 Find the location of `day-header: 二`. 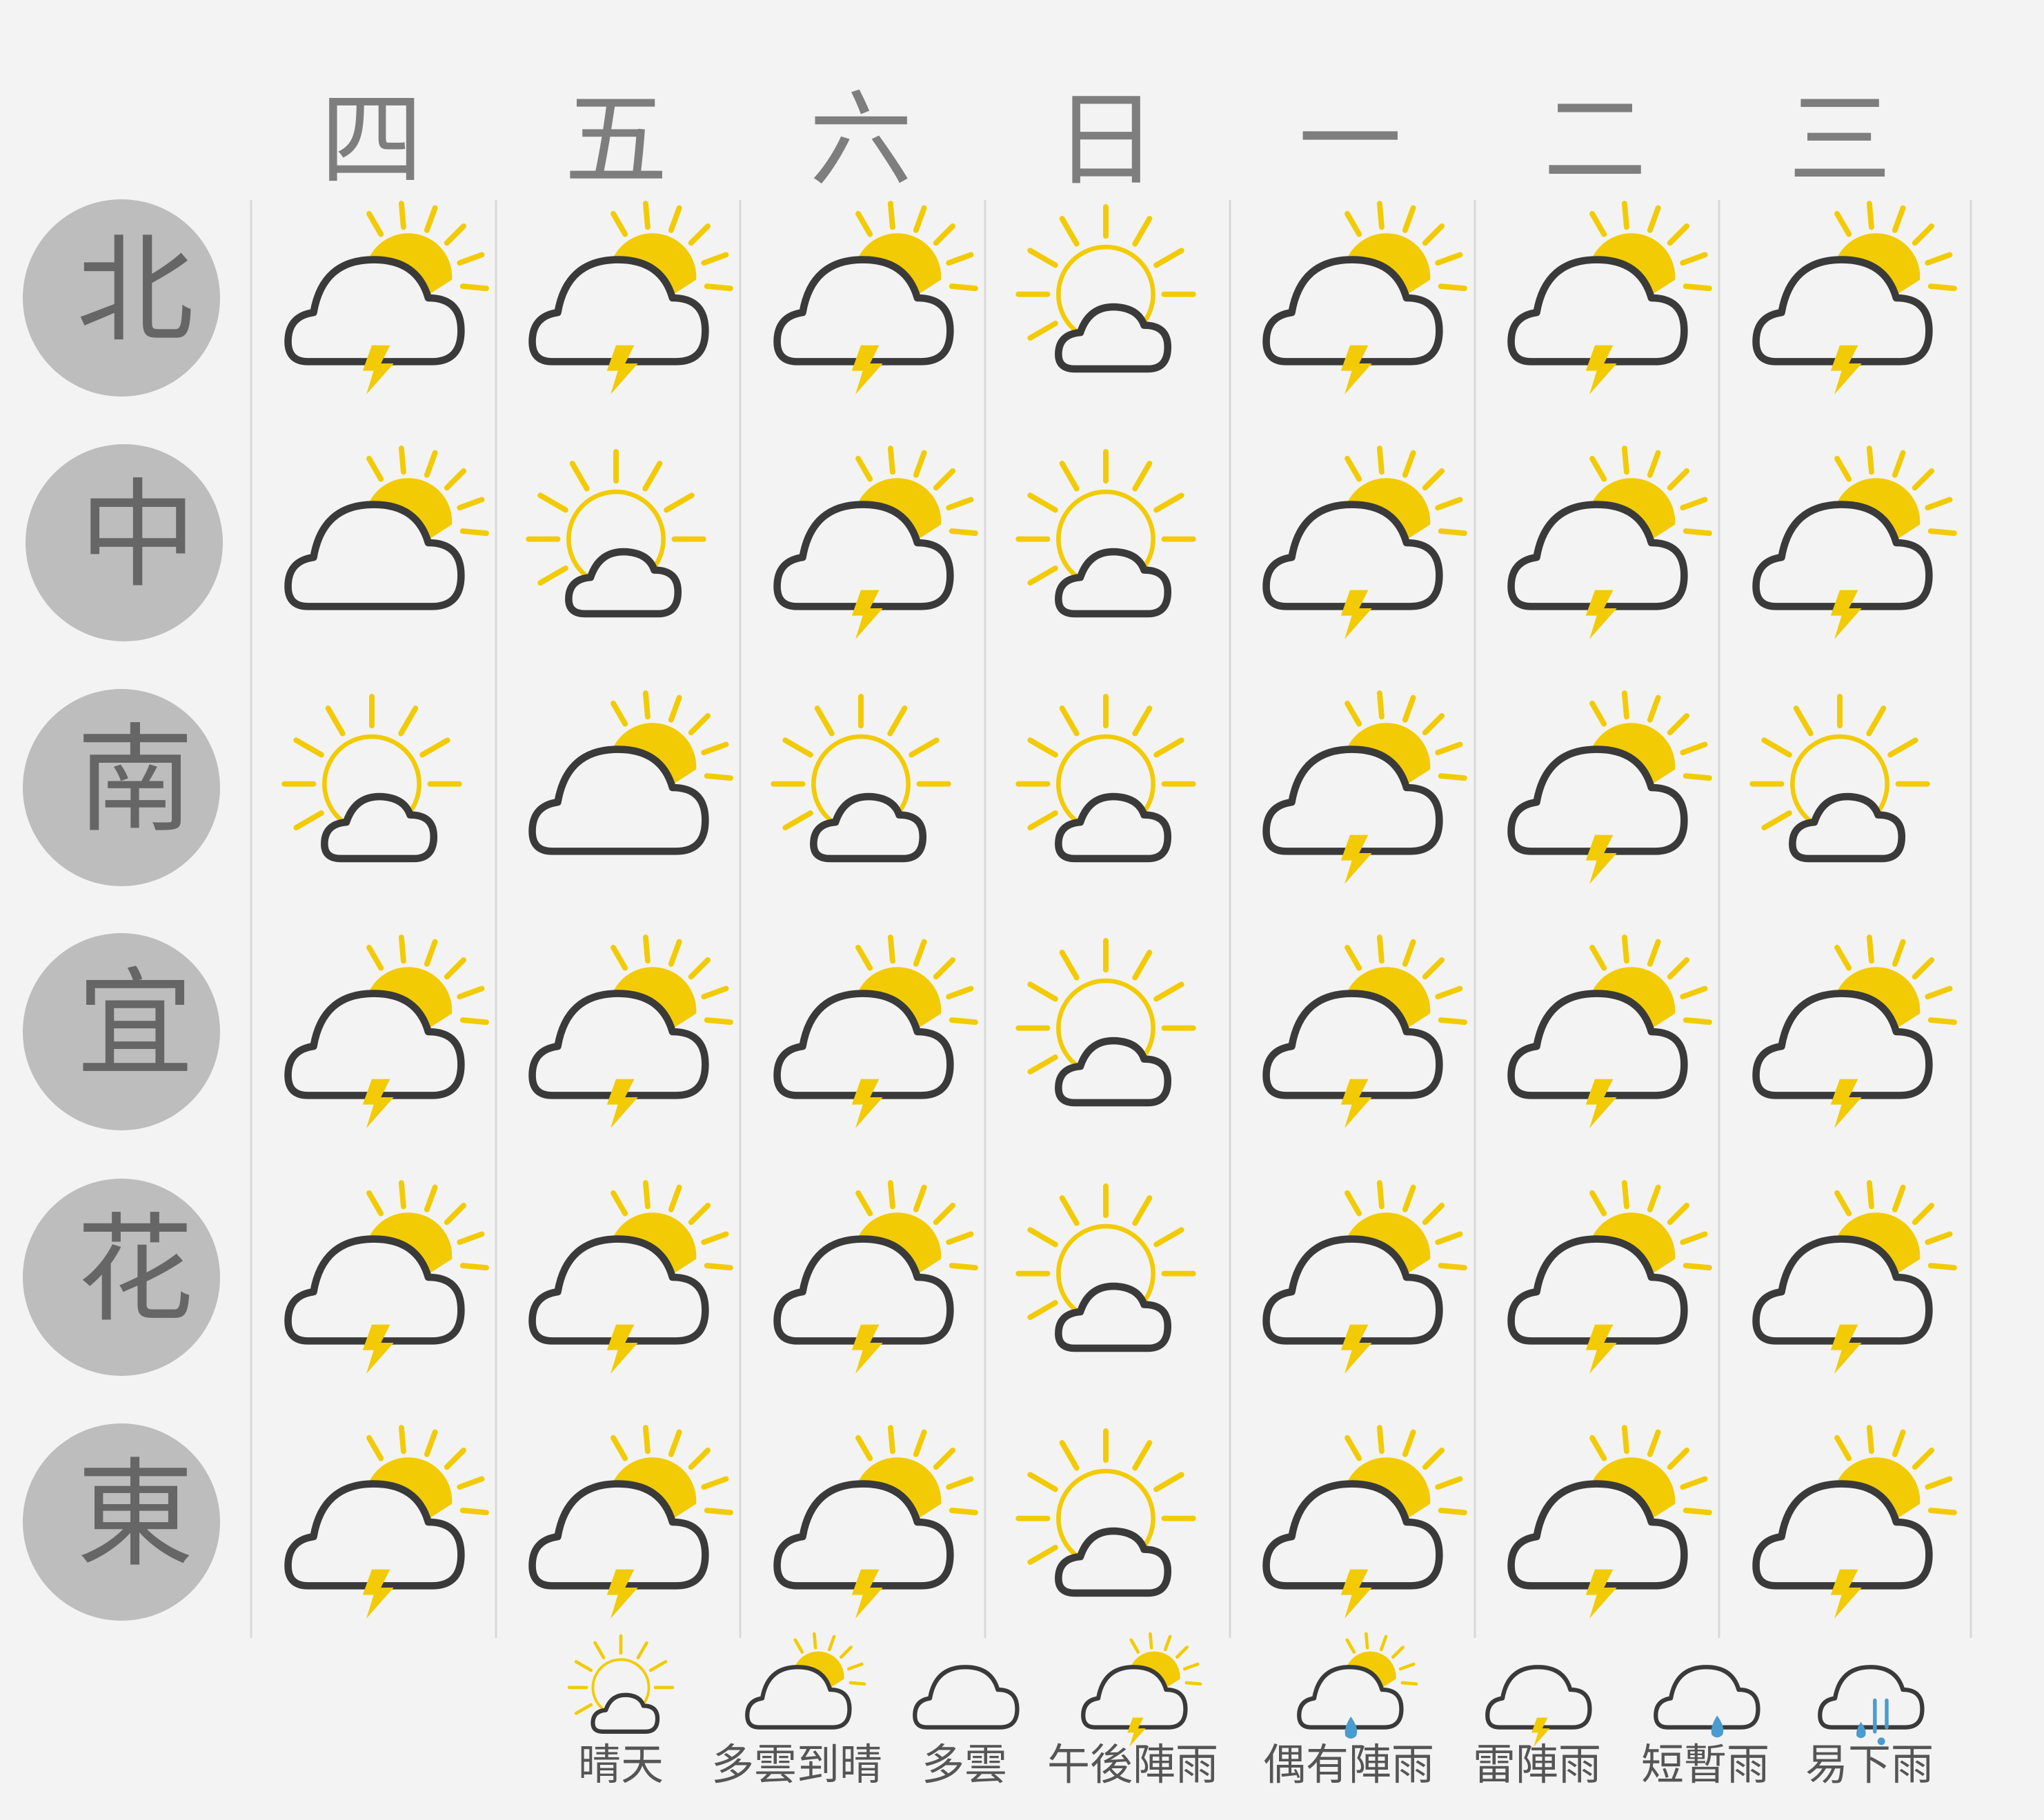

day-header: 二 is located at coordinates (1595, 141).